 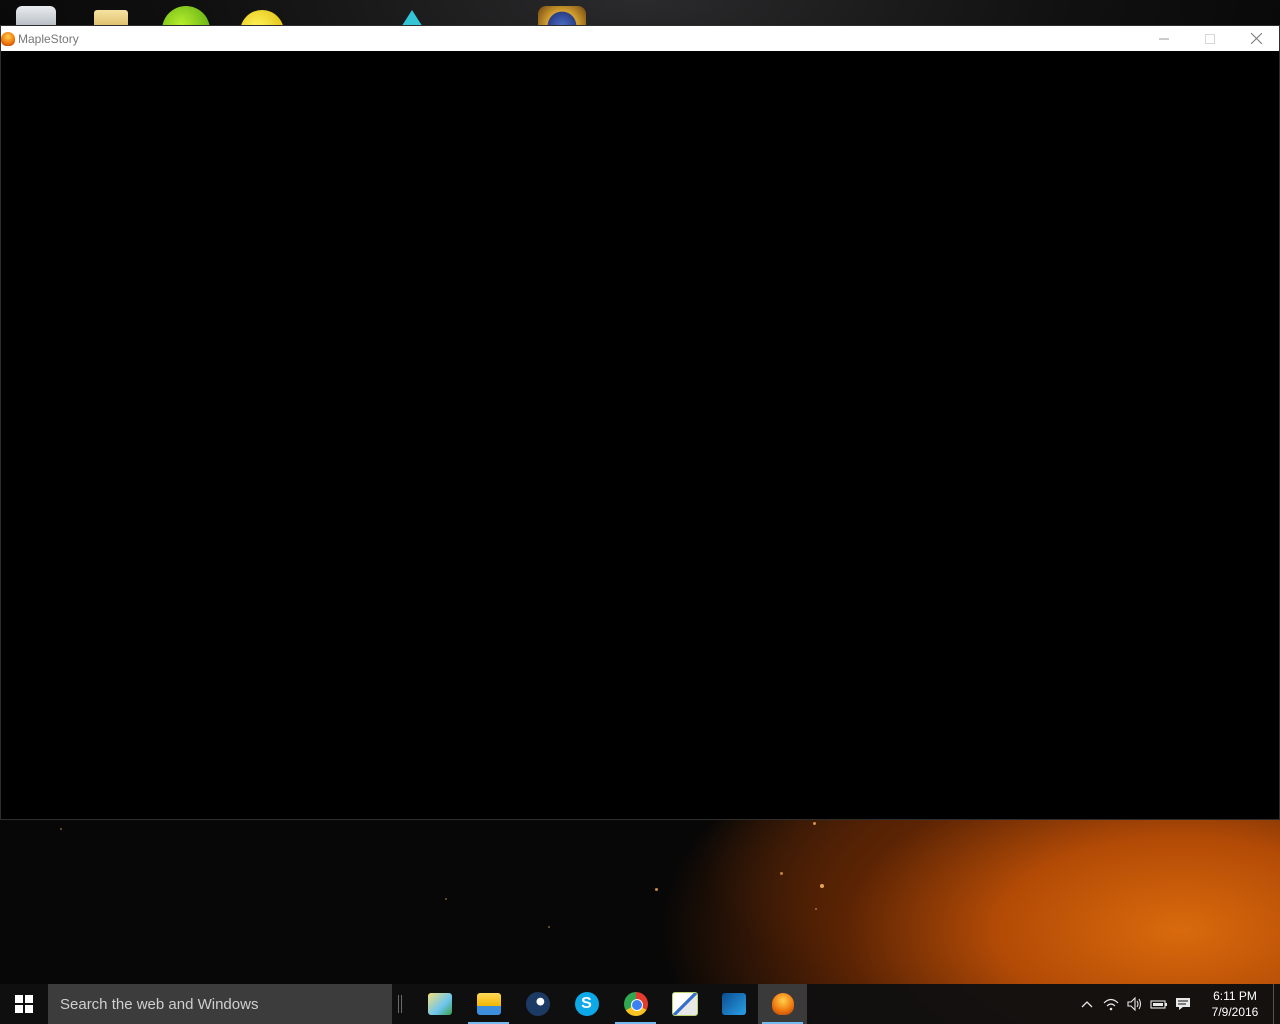 I want to click on window-title: MapleStory, so click(x=48, y=38).